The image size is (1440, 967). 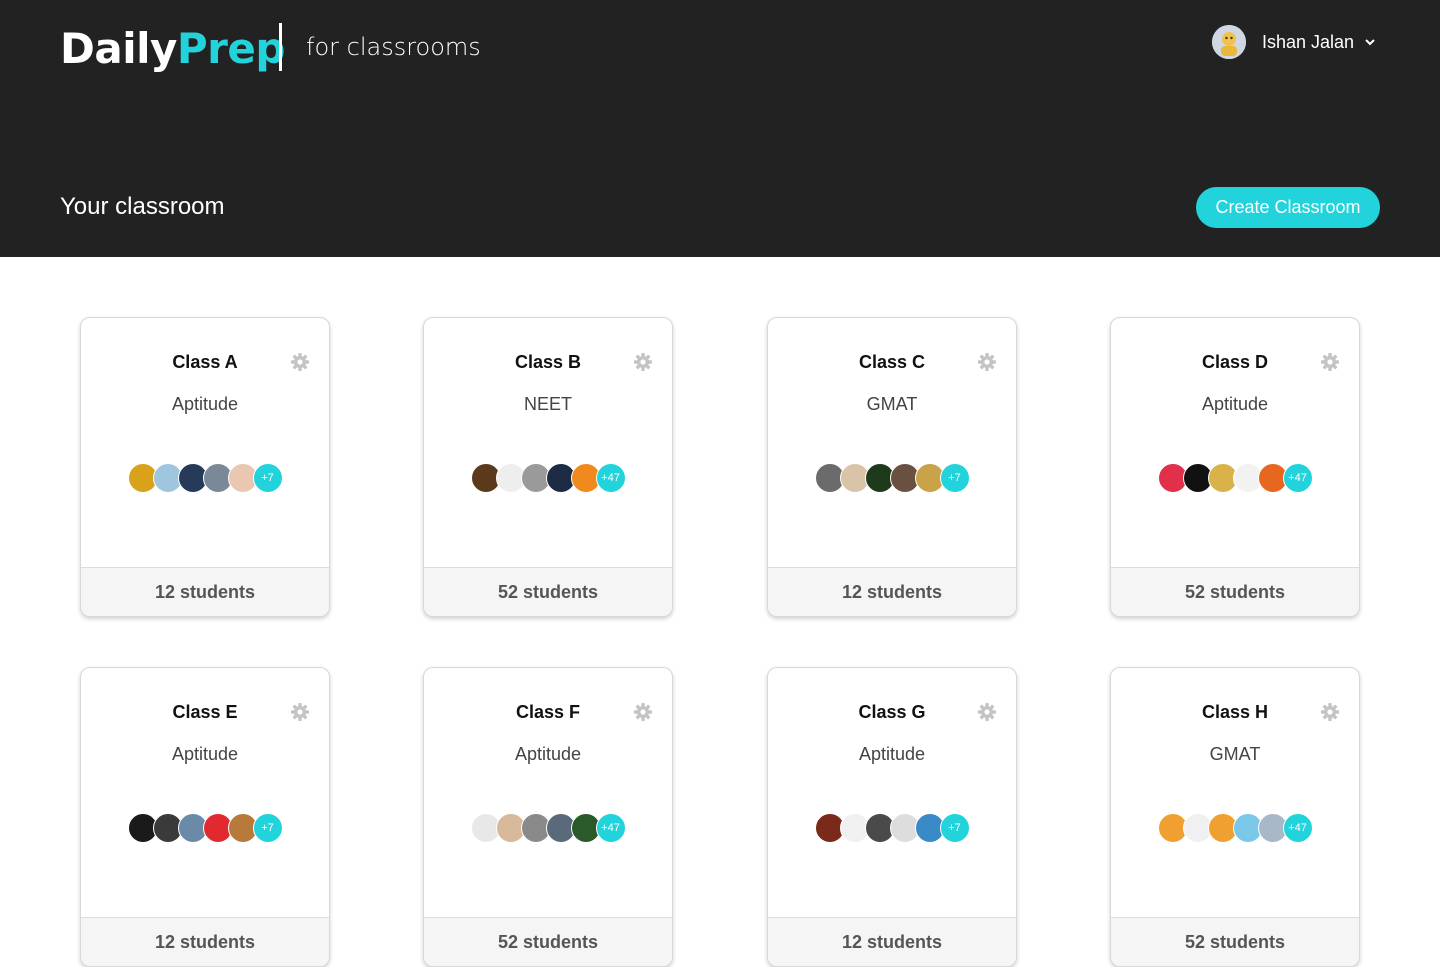 I want to click on user-name: Ishan Jalan, so click(x=1308, y=42).